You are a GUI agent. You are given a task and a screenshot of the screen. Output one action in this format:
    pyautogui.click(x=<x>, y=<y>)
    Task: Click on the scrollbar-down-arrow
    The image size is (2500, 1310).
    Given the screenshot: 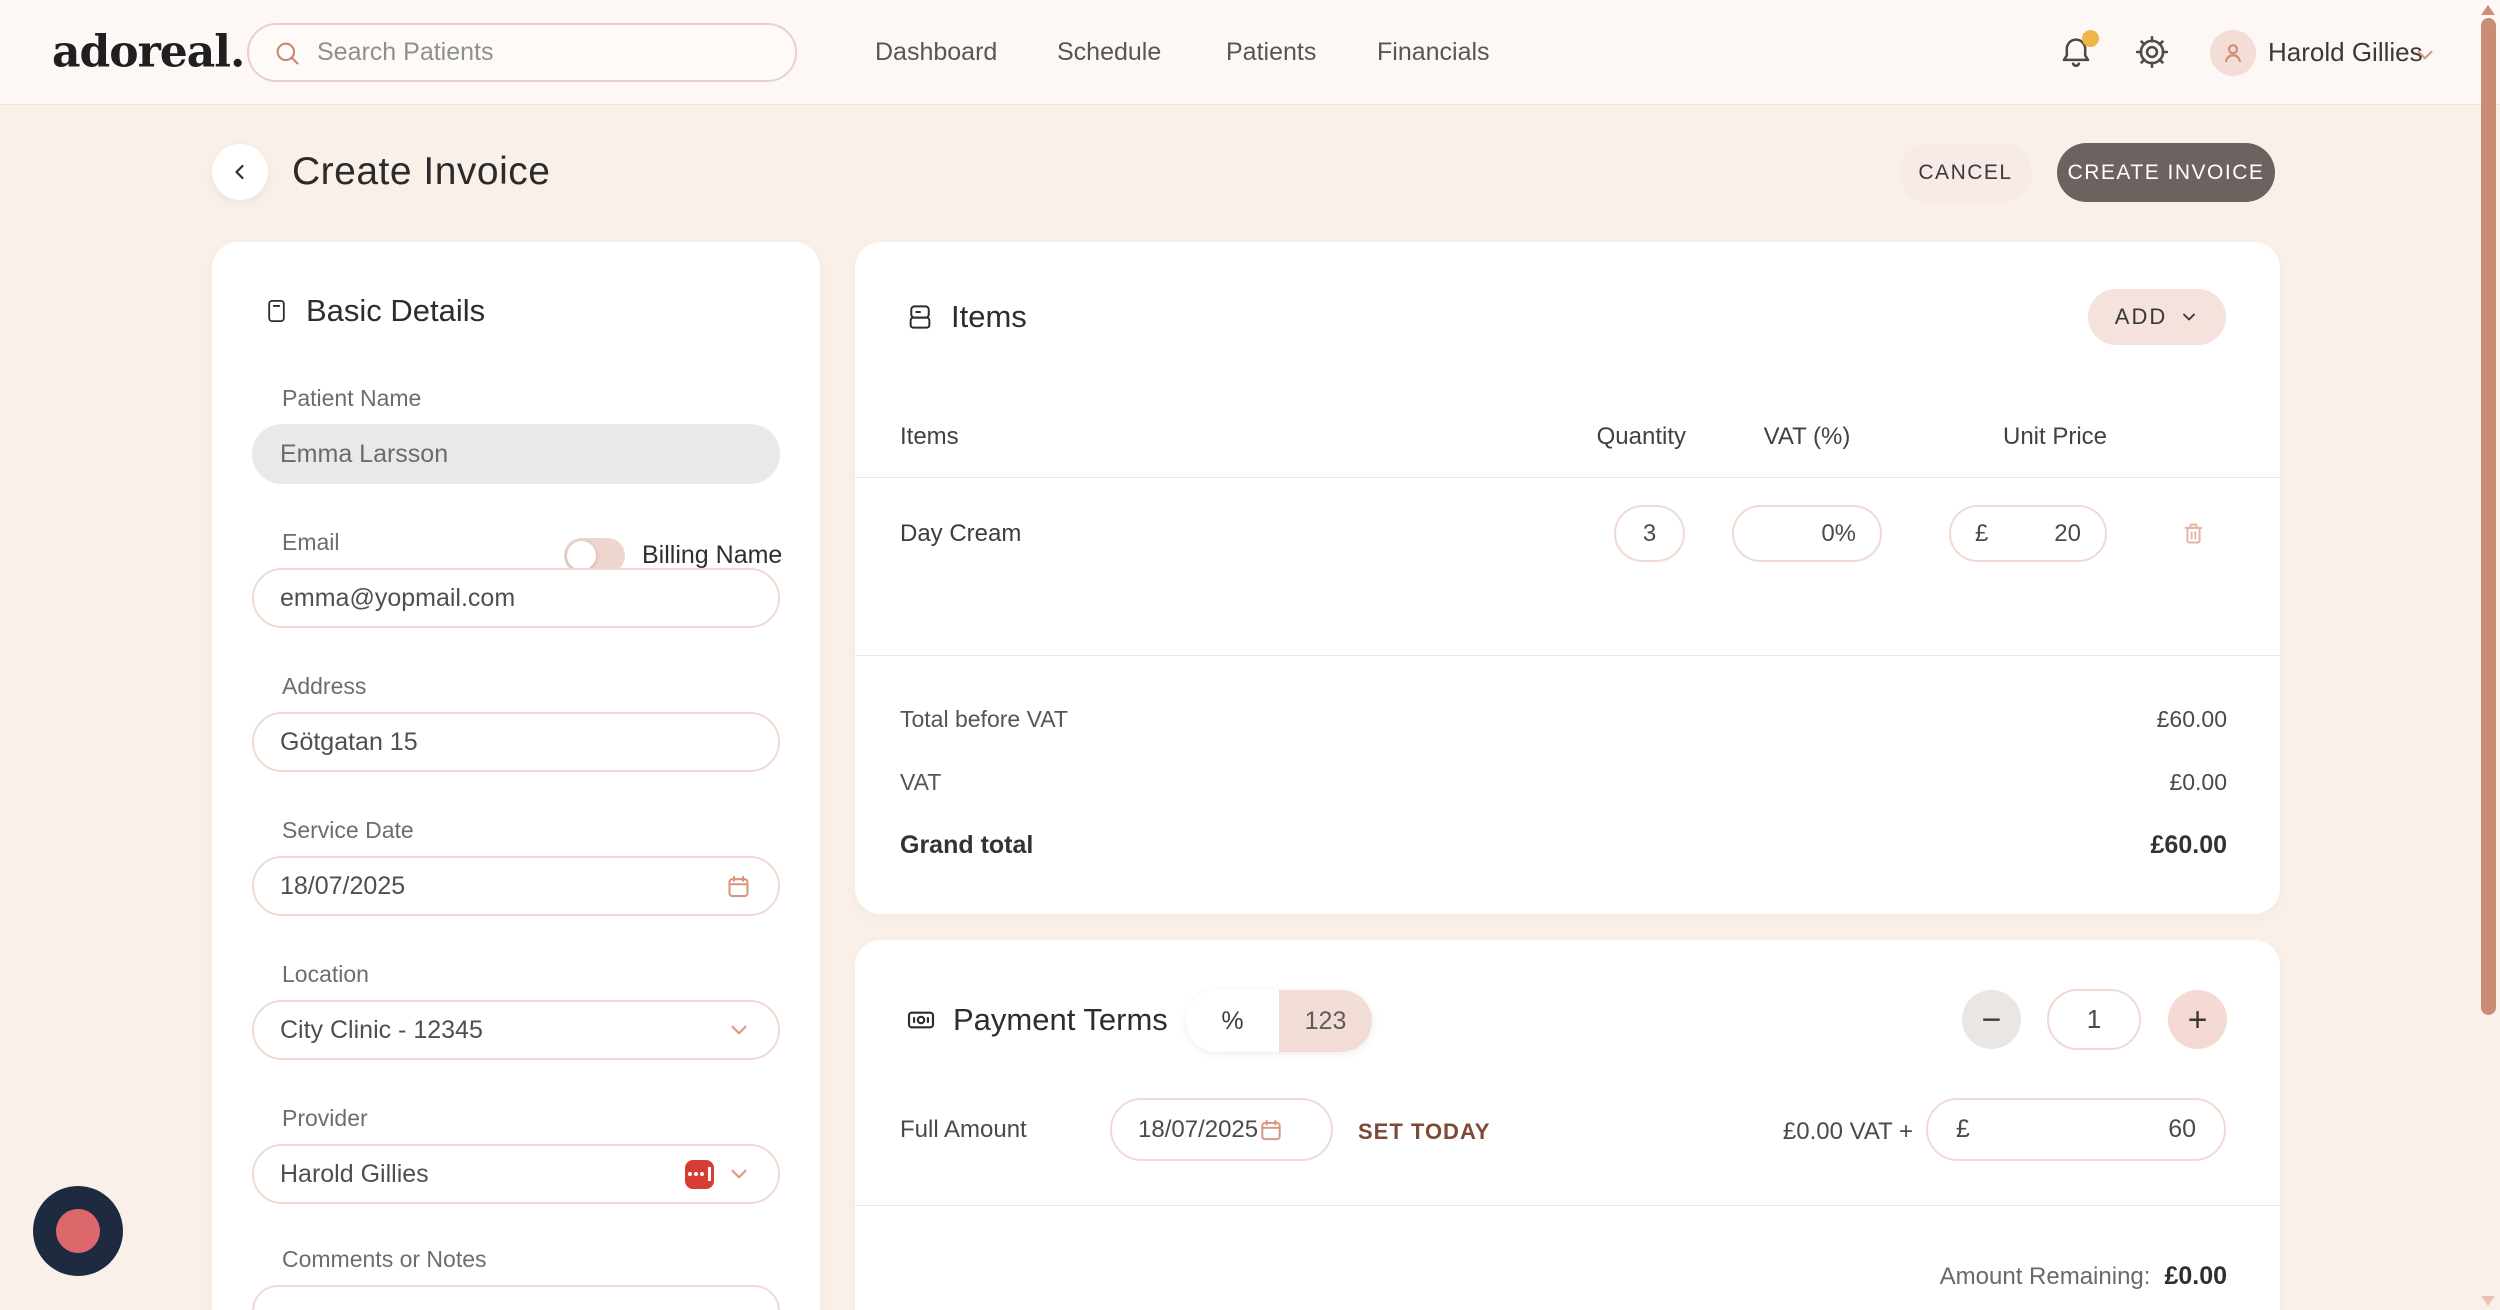 What is the action you would take?
    pyautogui.click(x=2488, y=1301)
    